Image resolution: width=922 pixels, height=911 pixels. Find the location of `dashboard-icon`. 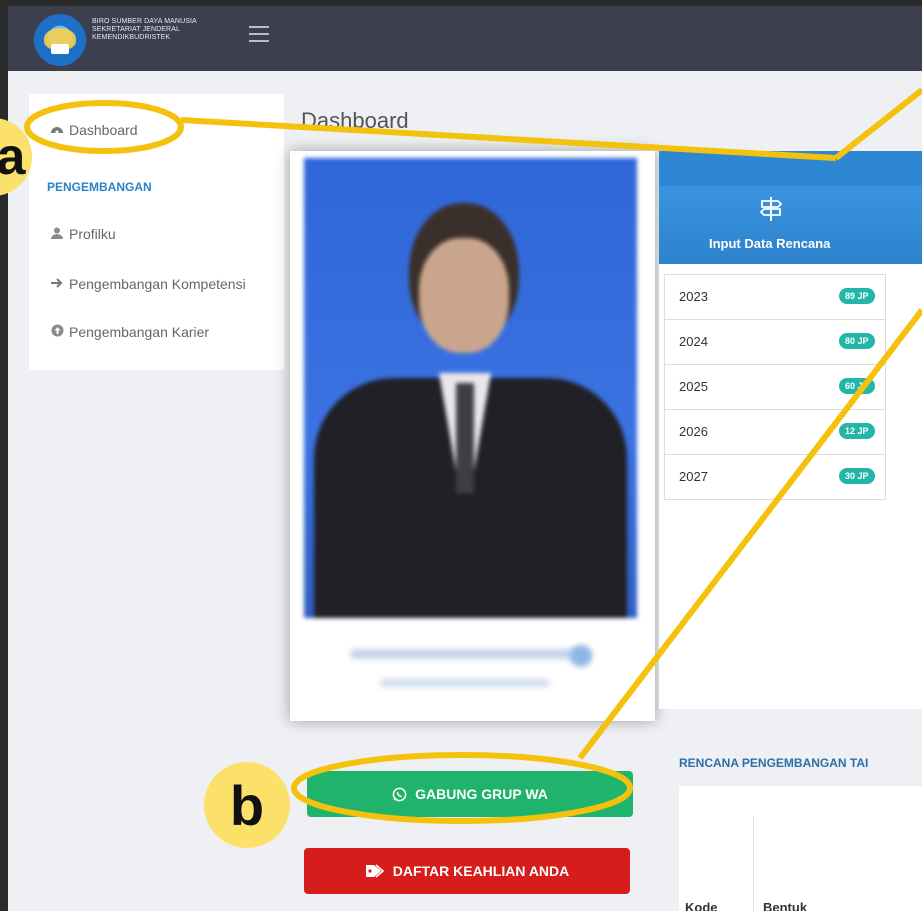

dashboard-icon is located at coordinates (57, 130).